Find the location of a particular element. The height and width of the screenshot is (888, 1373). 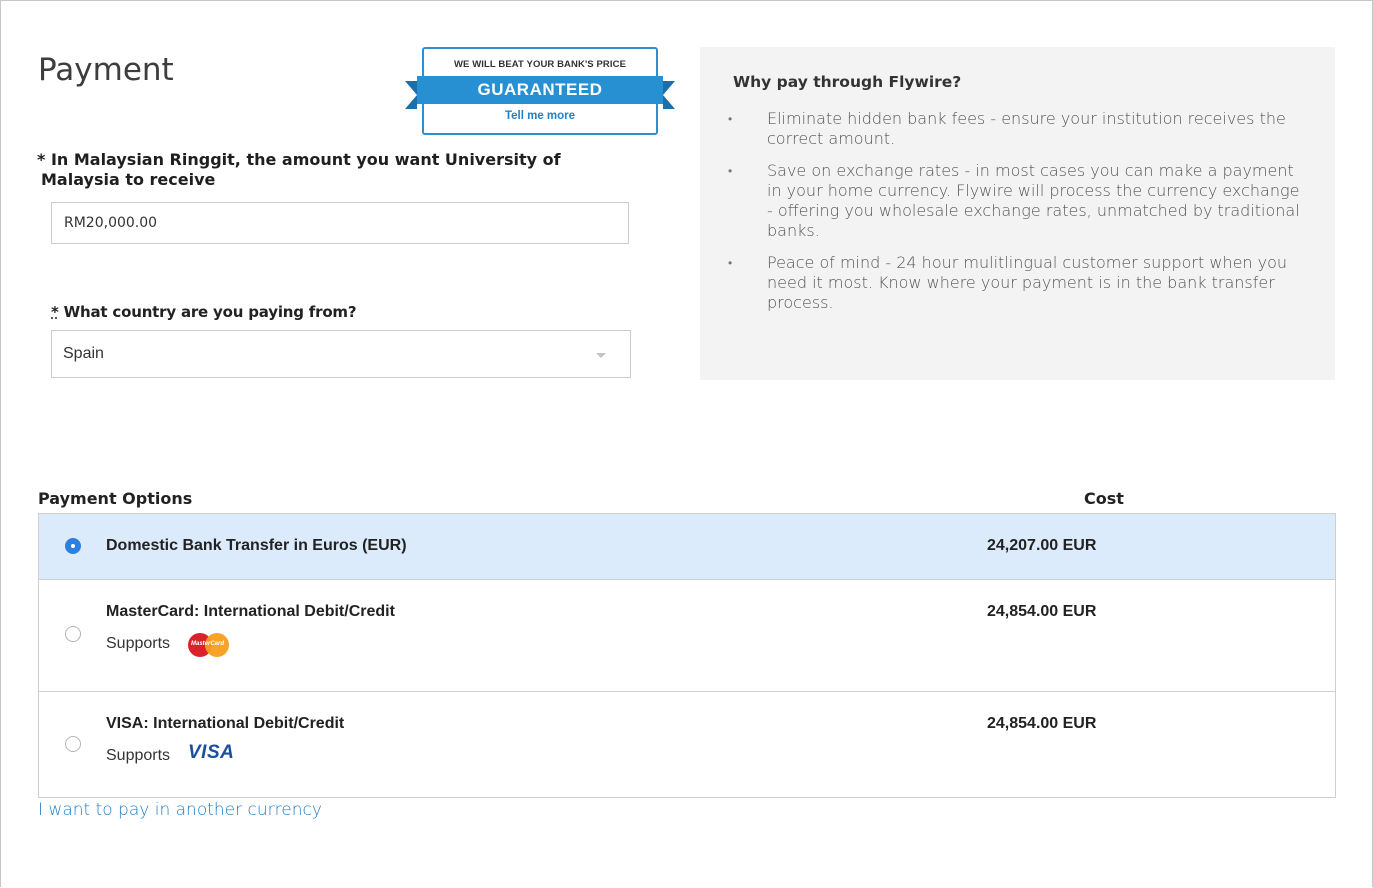

country-label: * What country are you paying from? is located at coordinates (204, 312).